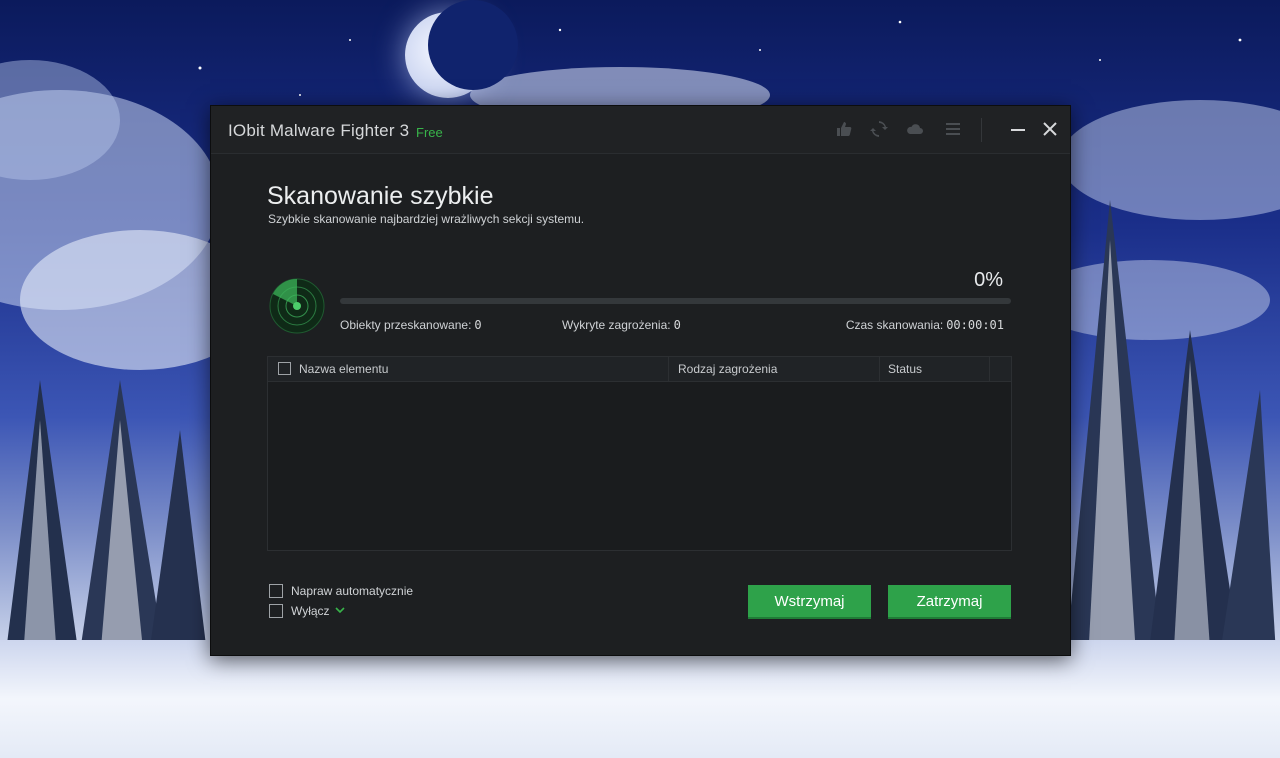 The height and width of the screenshot is (758, 1280). What do you see at coordinates (406, 325) in the screenshot?
I see `objects-scanned-label: Obiekty przeskanowane:` at bounding box center [406, 325].